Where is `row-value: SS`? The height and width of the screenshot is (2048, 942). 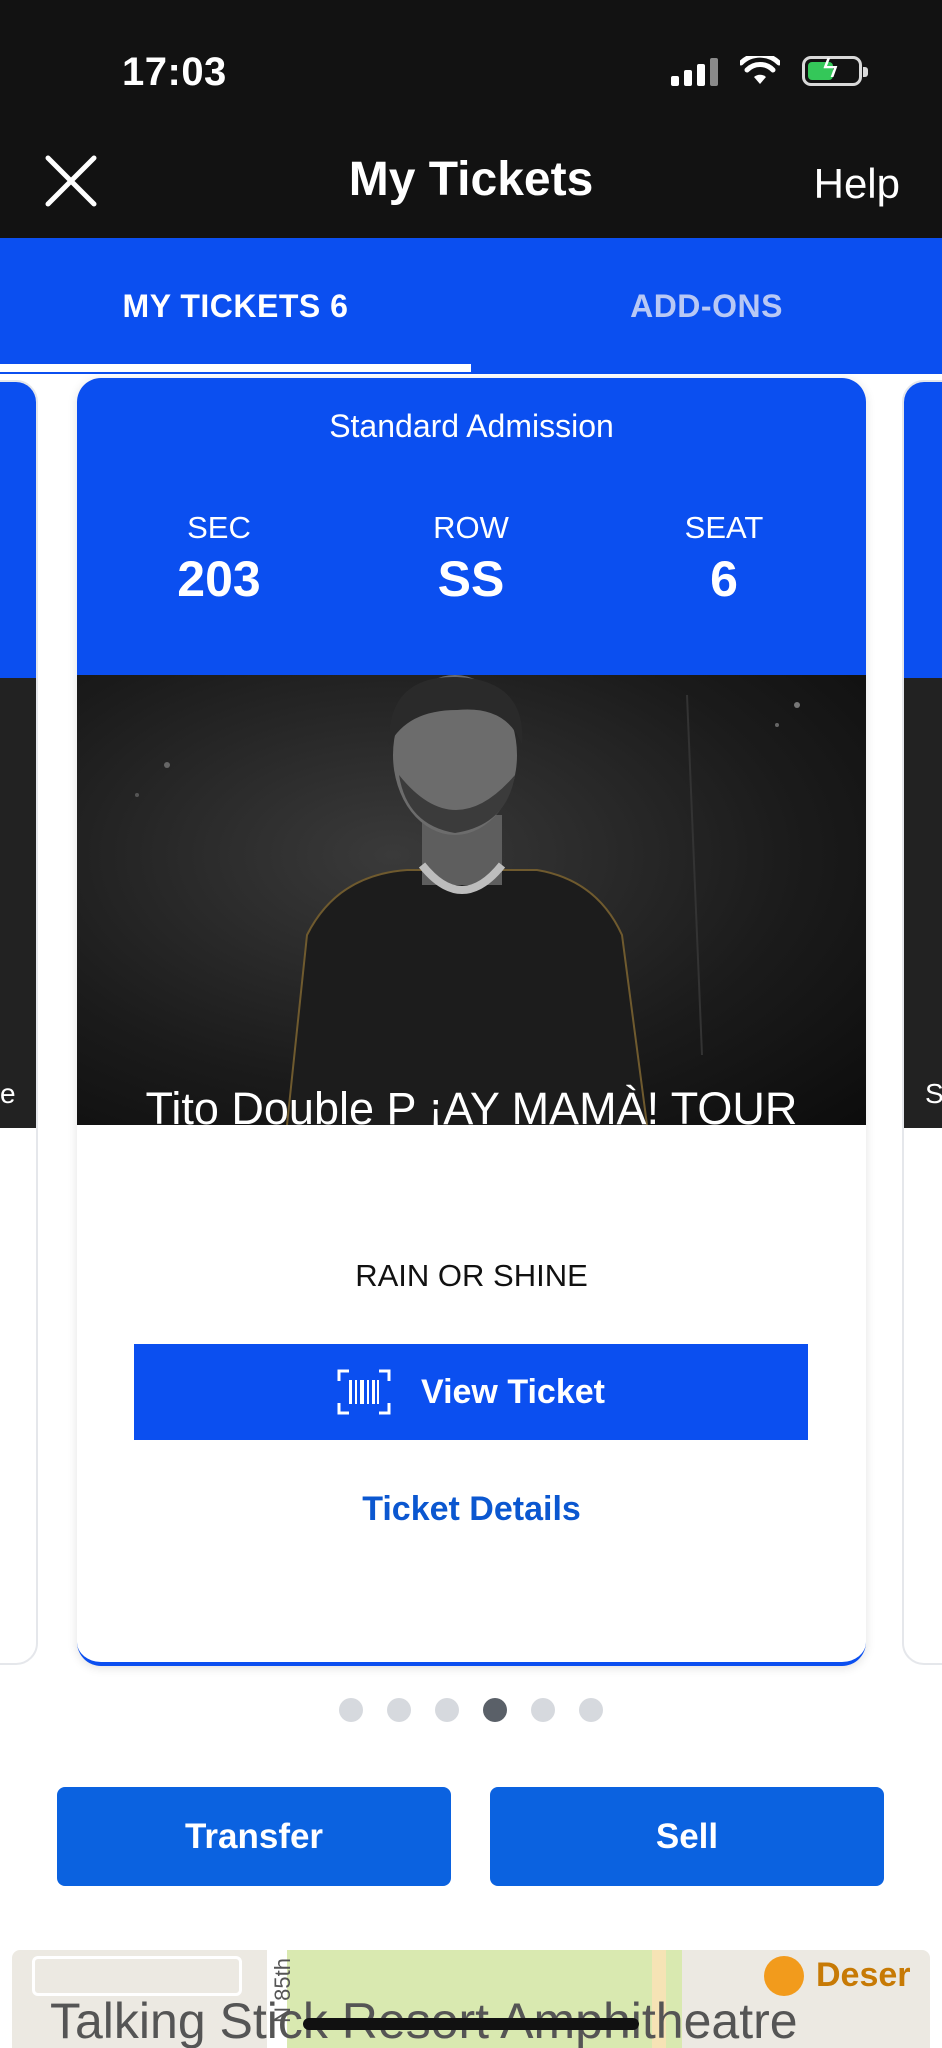
row-value: SS is located at coordinates (471, 579).